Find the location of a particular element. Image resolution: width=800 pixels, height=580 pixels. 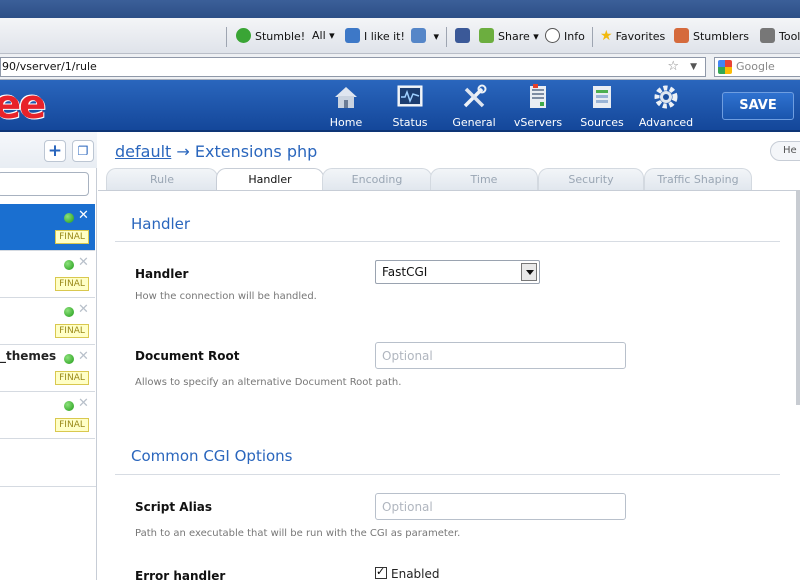

tab-rule: Rule is located at coordinates (162, 179).